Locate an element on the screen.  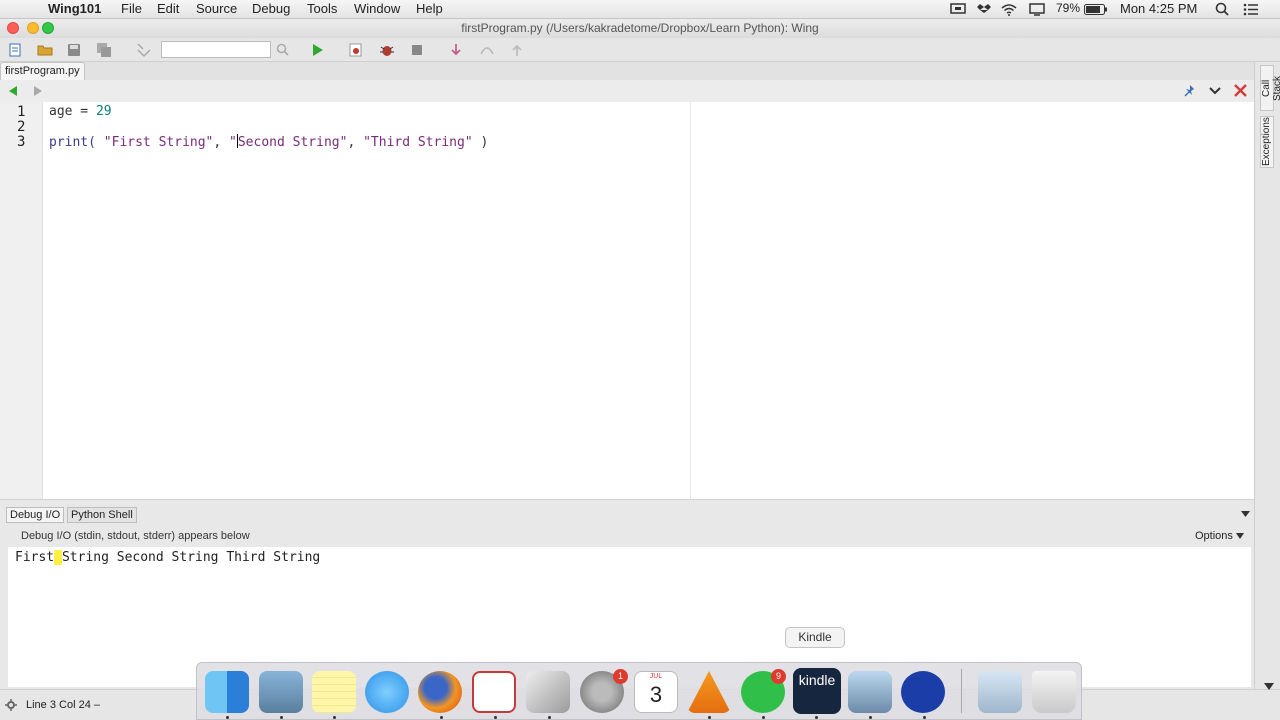
options-chevron-icon is located at coordinates (1239, 536).